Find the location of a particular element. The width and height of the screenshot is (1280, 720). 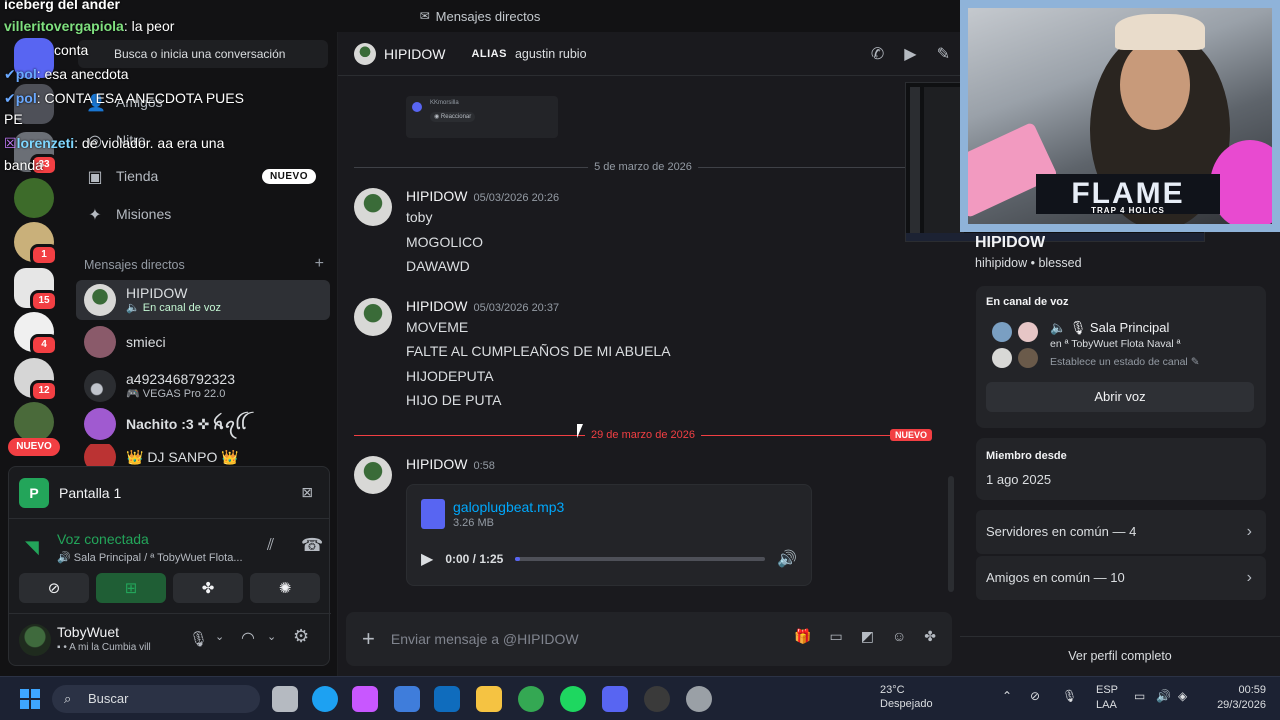

chevron-right-icon: › is located at coordinates (1249, 531).